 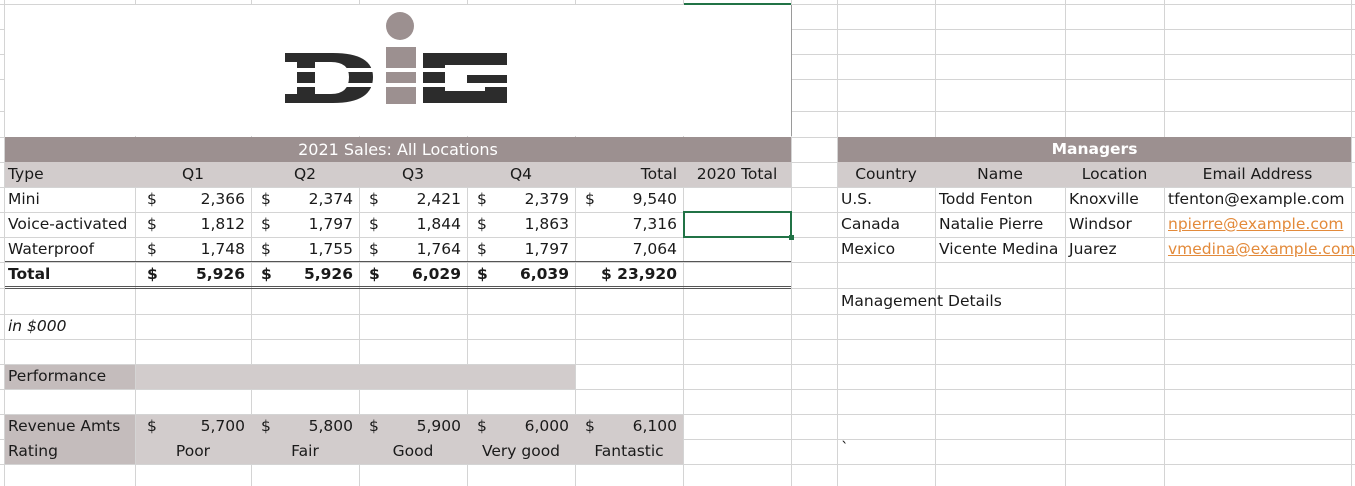 What do you see at coordinates (1094, 149) in the screenshot?
I see `managers-title: Managers` at bounding box center [1094, 149].